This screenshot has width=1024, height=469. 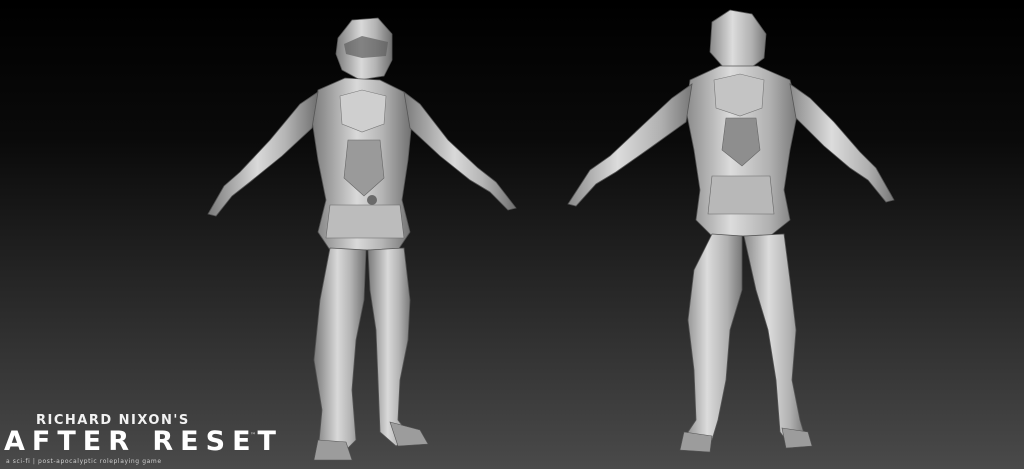 What do you see at coordinates (738, 40) in the screenshot?
I see `back-helmet` at bounding box center [738, 40].